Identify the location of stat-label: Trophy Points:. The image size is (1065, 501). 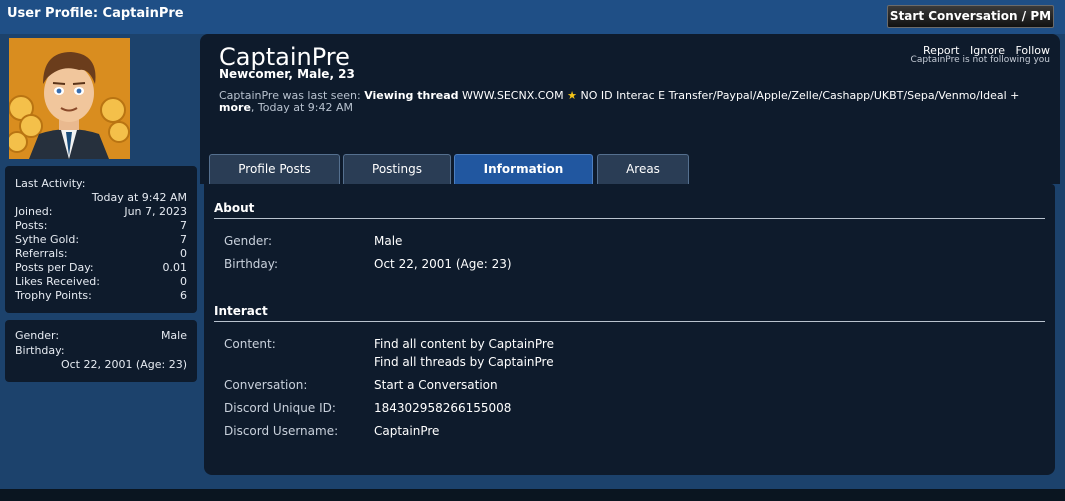
(53, 295).